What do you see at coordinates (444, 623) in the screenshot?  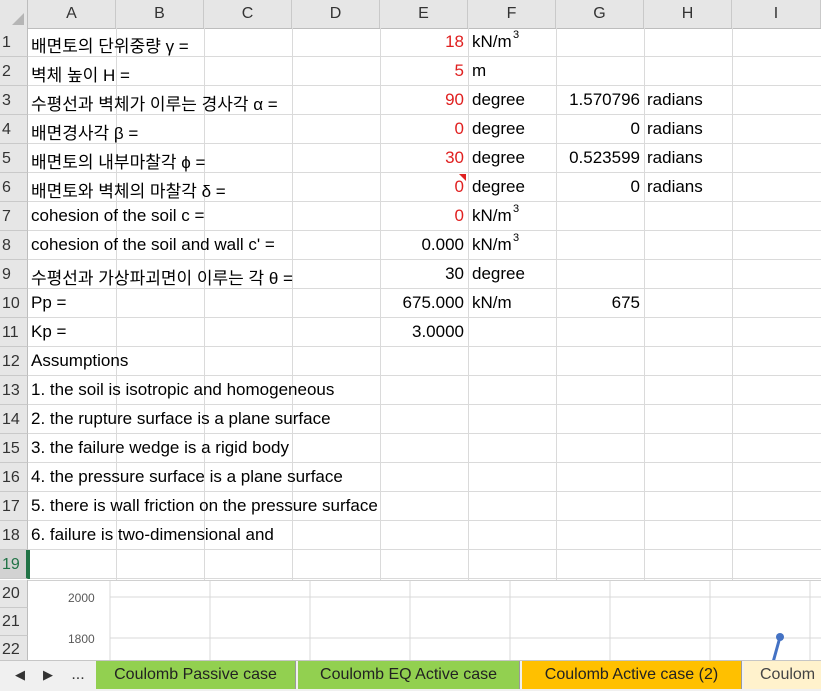 I see `chart-canvas: 2000 1800` at bounding box center [444, 623].